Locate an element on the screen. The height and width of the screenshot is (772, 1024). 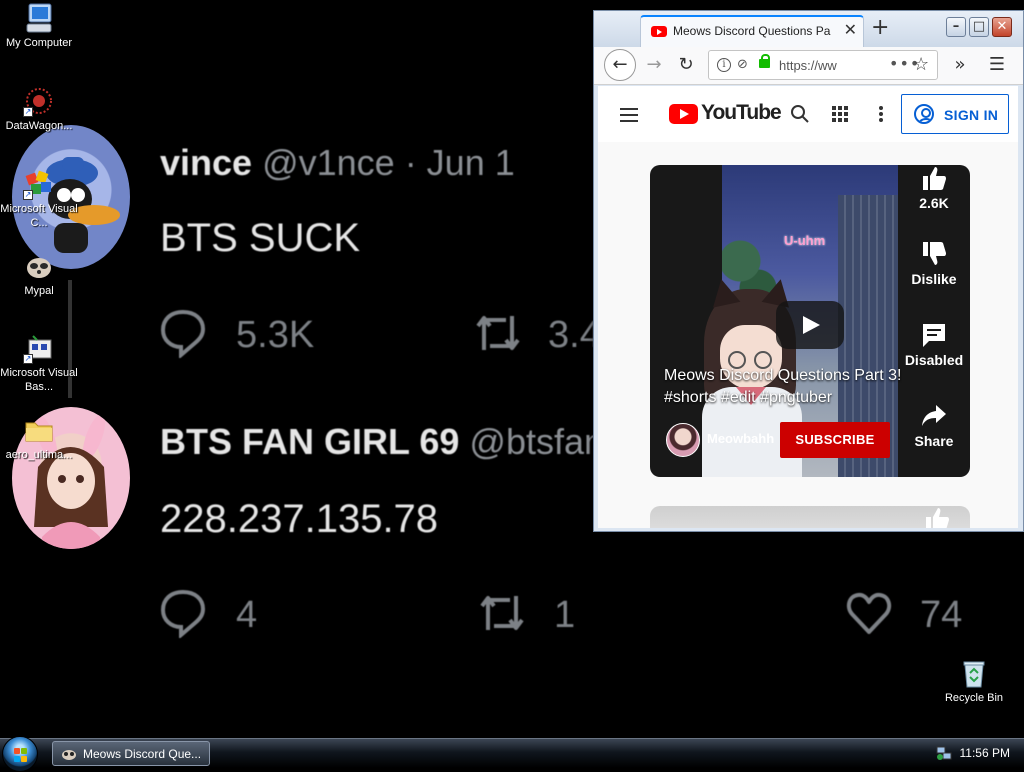
overflow-chevron-icon: » is located at coordinates (960, 65).